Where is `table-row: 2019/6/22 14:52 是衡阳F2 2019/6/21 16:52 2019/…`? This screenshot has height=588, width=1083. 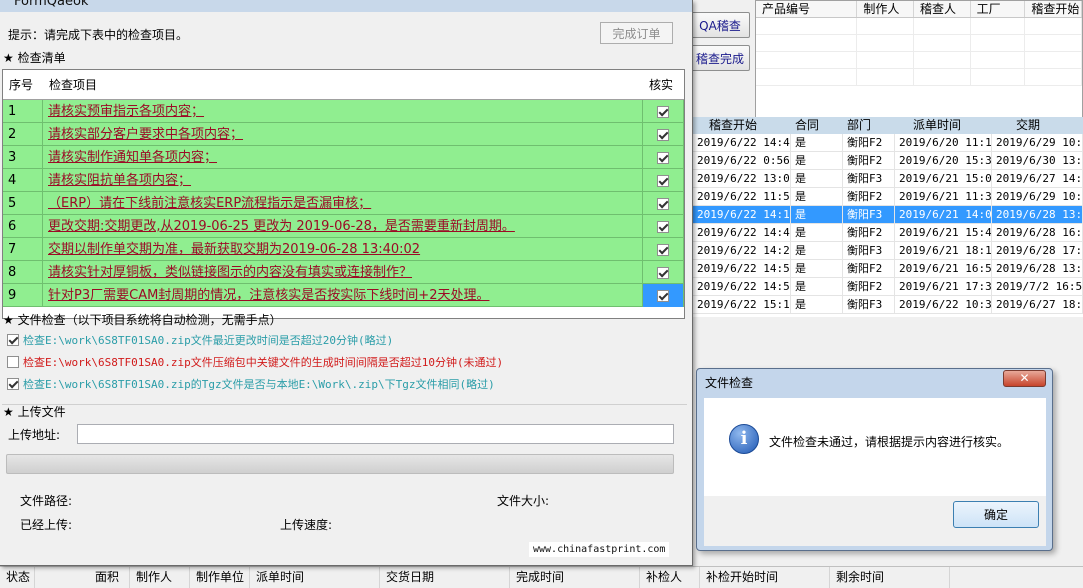
table-row: 2019/6/22 14:52 是衡阳F2 2019/6/21 16:52 2019/… is located at coordinates (888, 269).